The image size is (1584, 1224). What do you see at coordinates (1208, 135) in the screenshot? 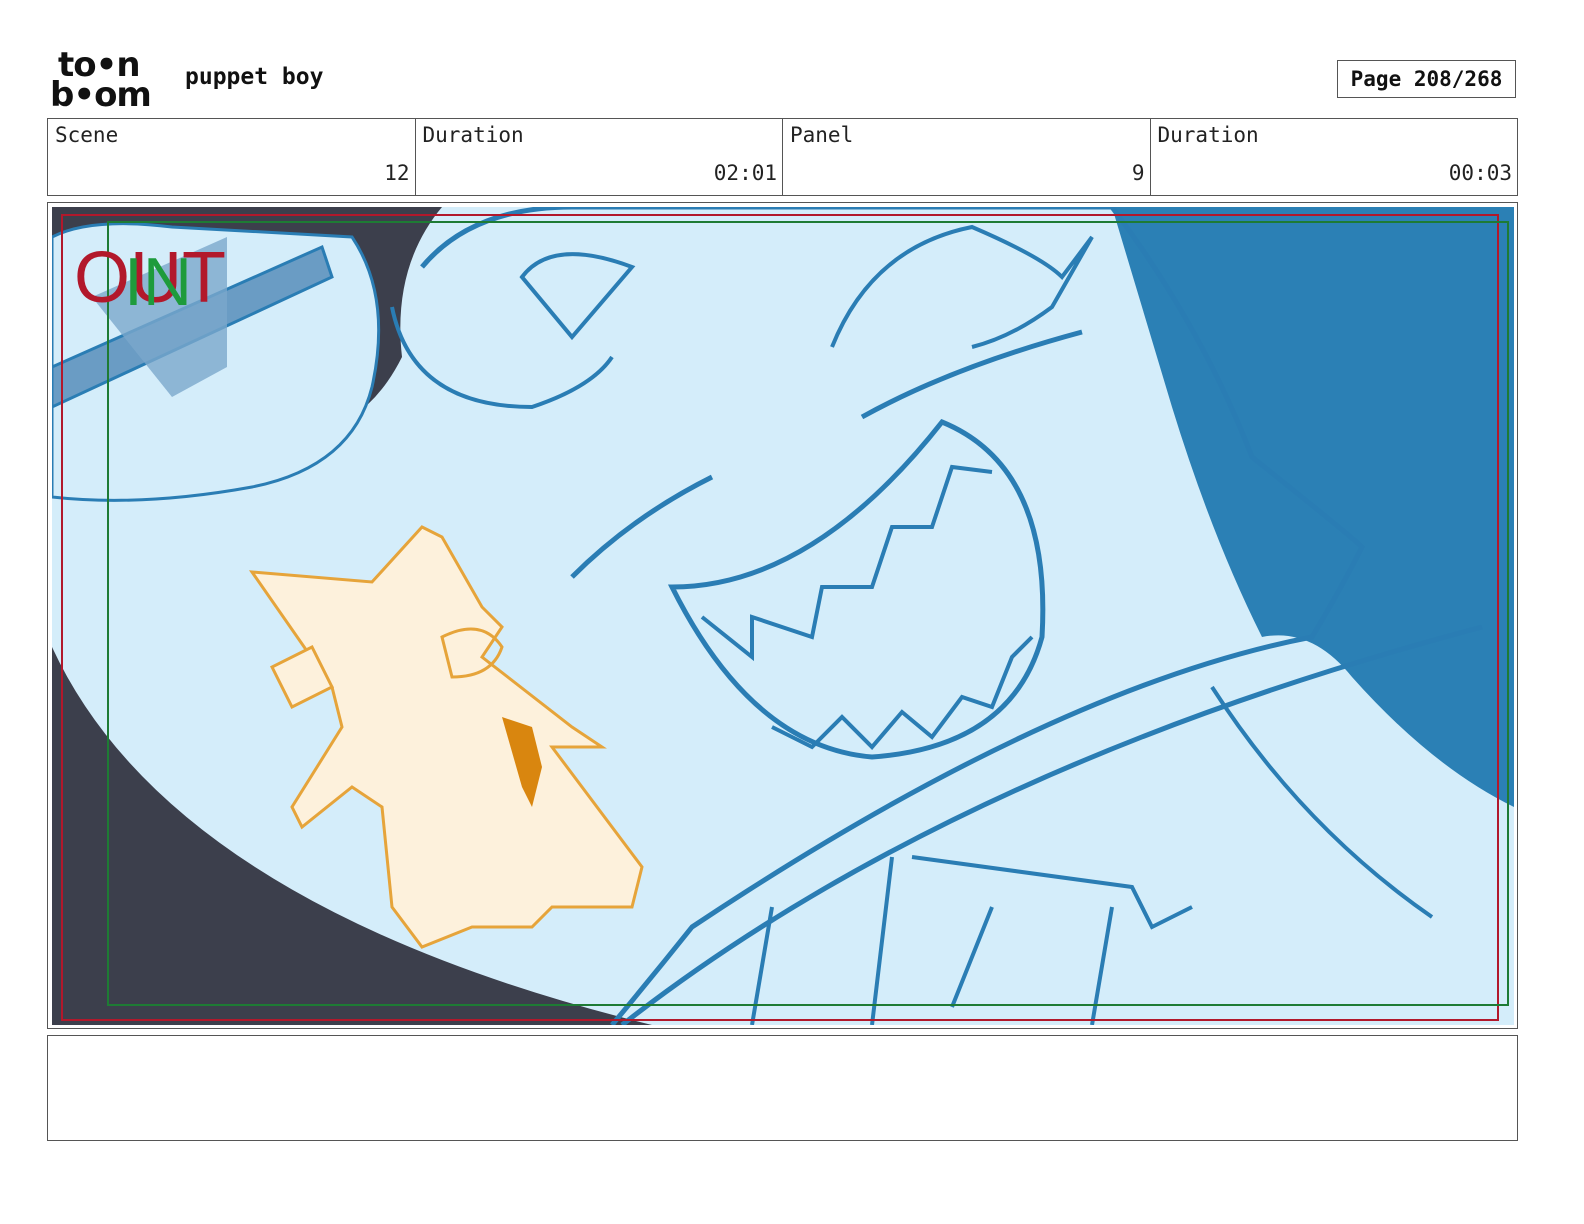
I see `panel-duration-label: Duration` at bounding box center [1208, 135].